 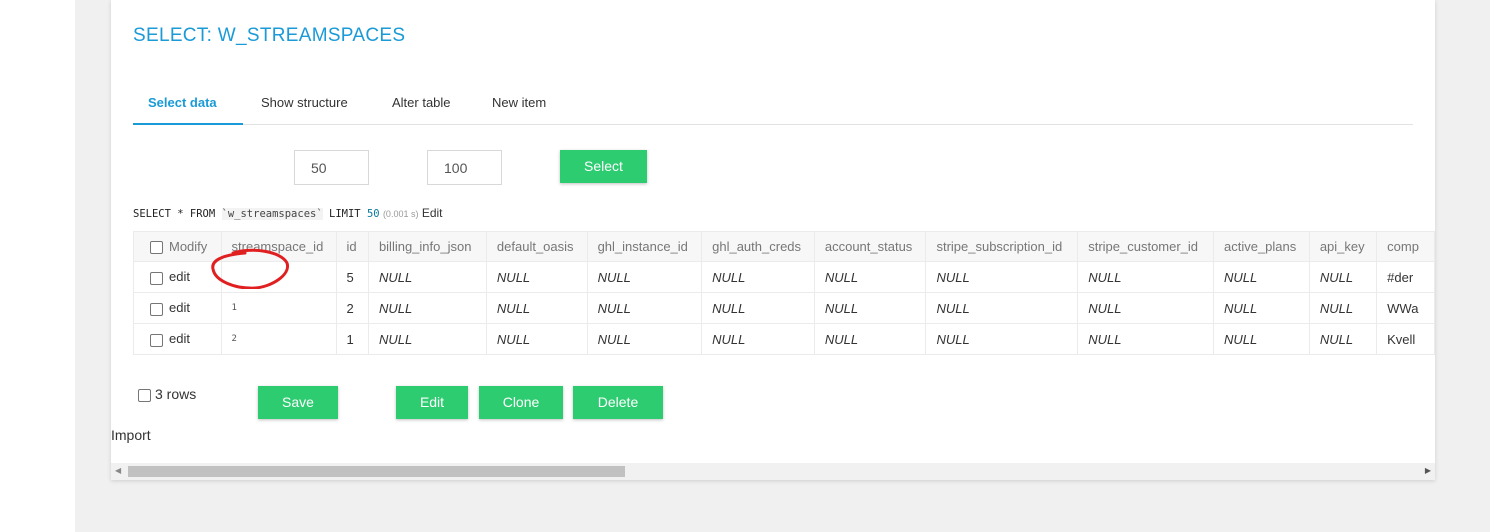 I want to click on column-header-billing-info-json: billing_info_json, so click(x=427, y=246).